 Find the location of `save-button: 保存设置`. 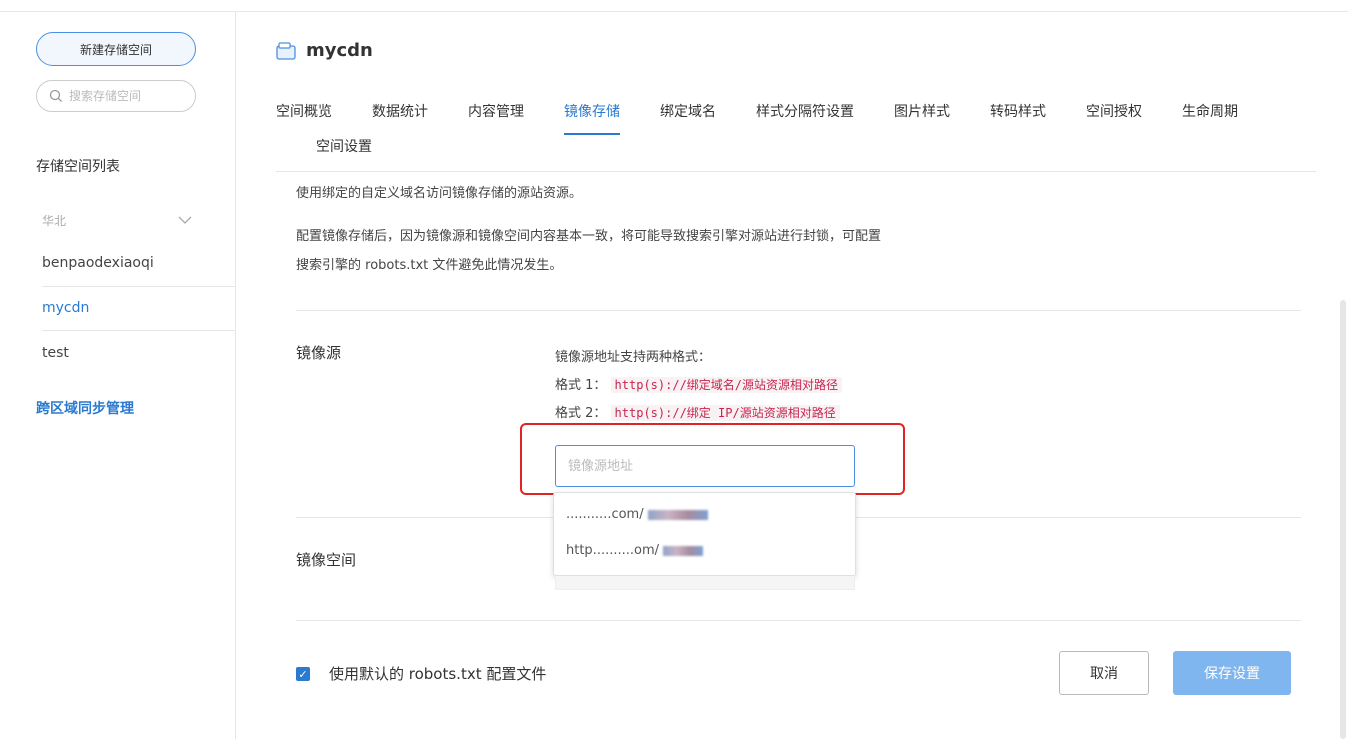

save-button: 保存设置 is located at coordinates (1232, 673).